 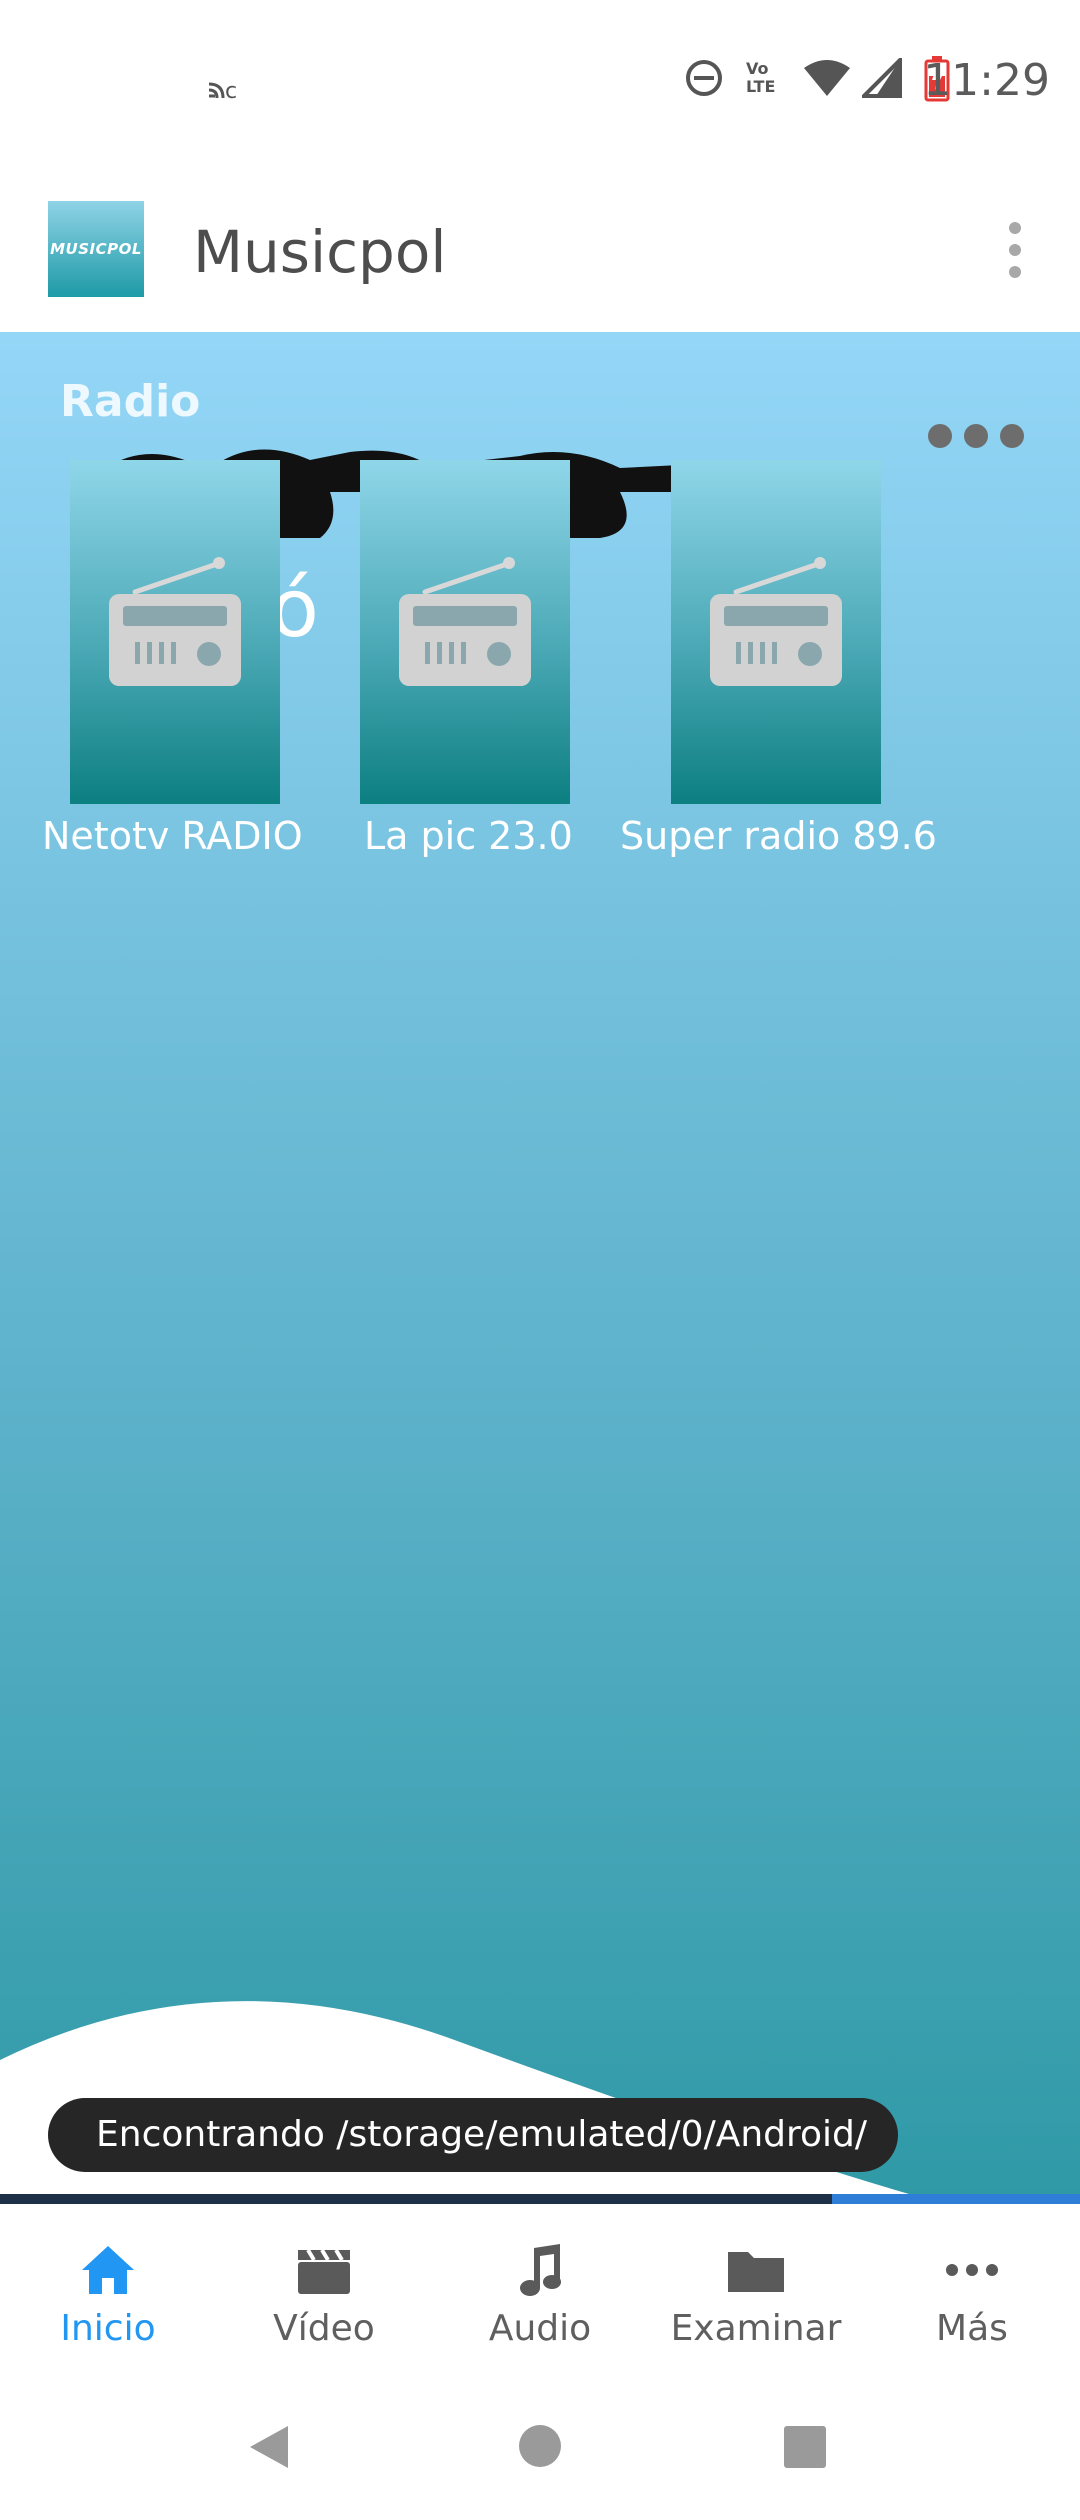 I want to click on nav-item-mas: Más, so click(x=972, y=2295).